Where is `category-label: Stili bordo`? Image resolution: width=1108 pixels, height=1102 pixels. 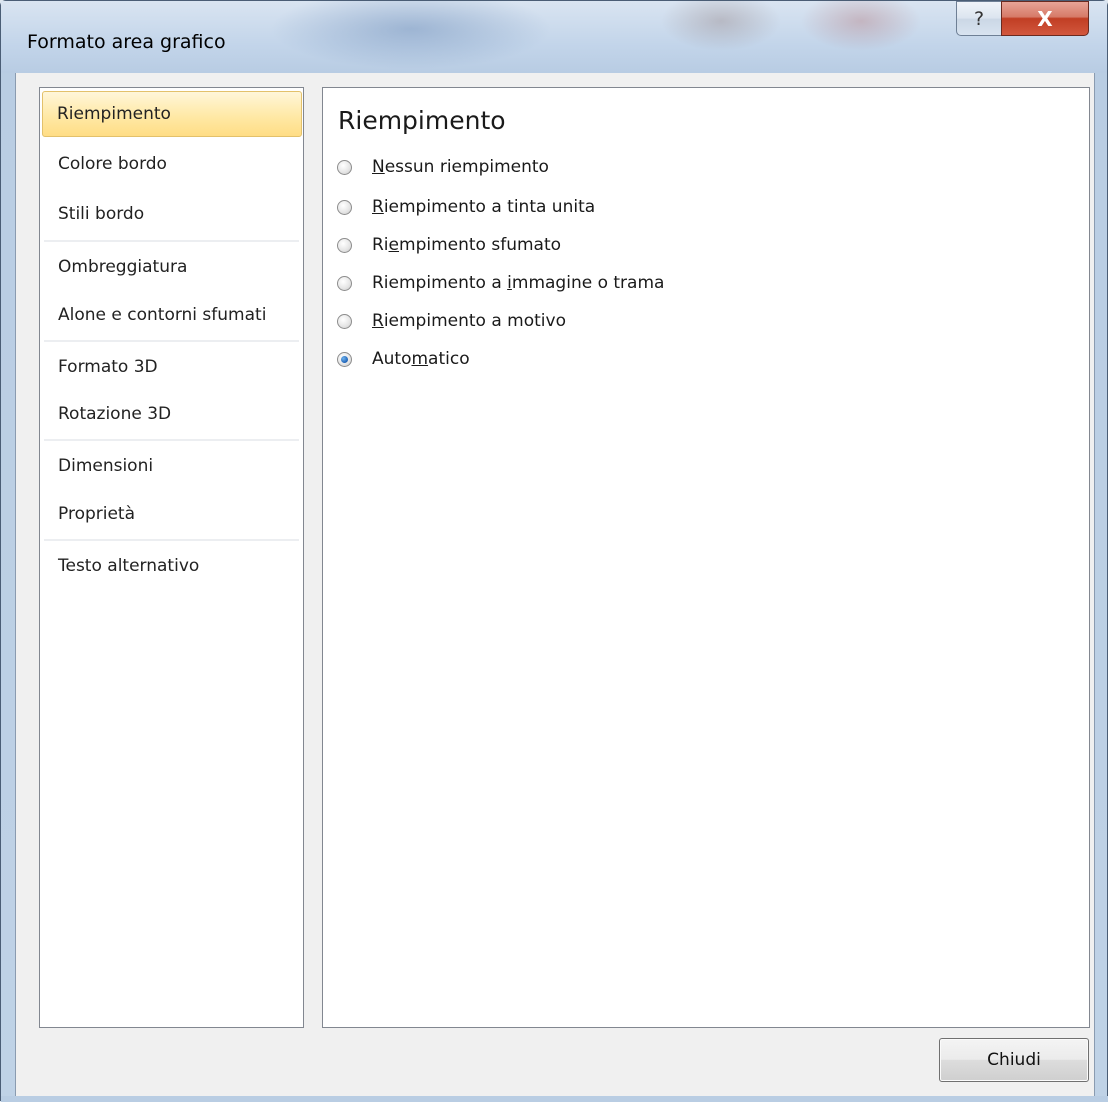 category-label: Stili bordo is located at coordinates (101, 214).